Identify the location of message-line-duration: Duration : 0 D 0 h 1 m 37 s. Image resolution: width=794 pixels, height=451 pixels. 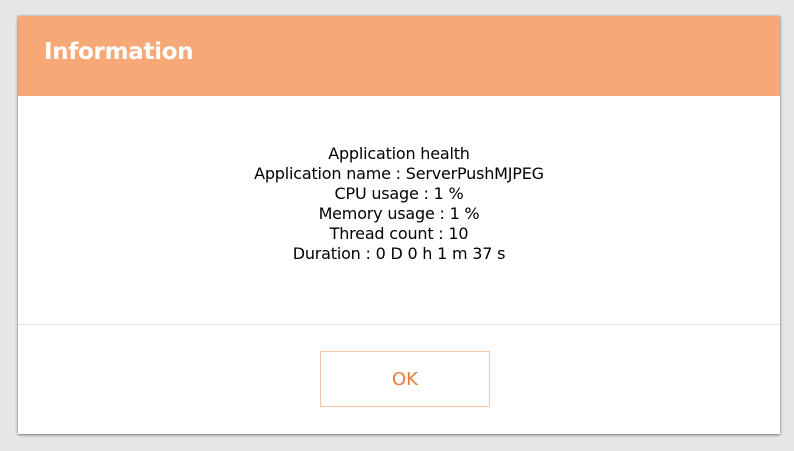
(399, 253).